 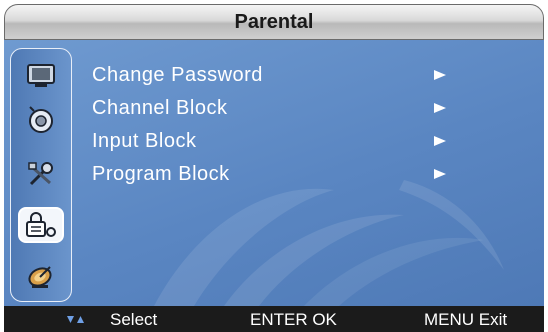 What do you see at coordinates (134, 319) in the screenshot?
I see `select-hint: Select` at bounding box center [134, 319].